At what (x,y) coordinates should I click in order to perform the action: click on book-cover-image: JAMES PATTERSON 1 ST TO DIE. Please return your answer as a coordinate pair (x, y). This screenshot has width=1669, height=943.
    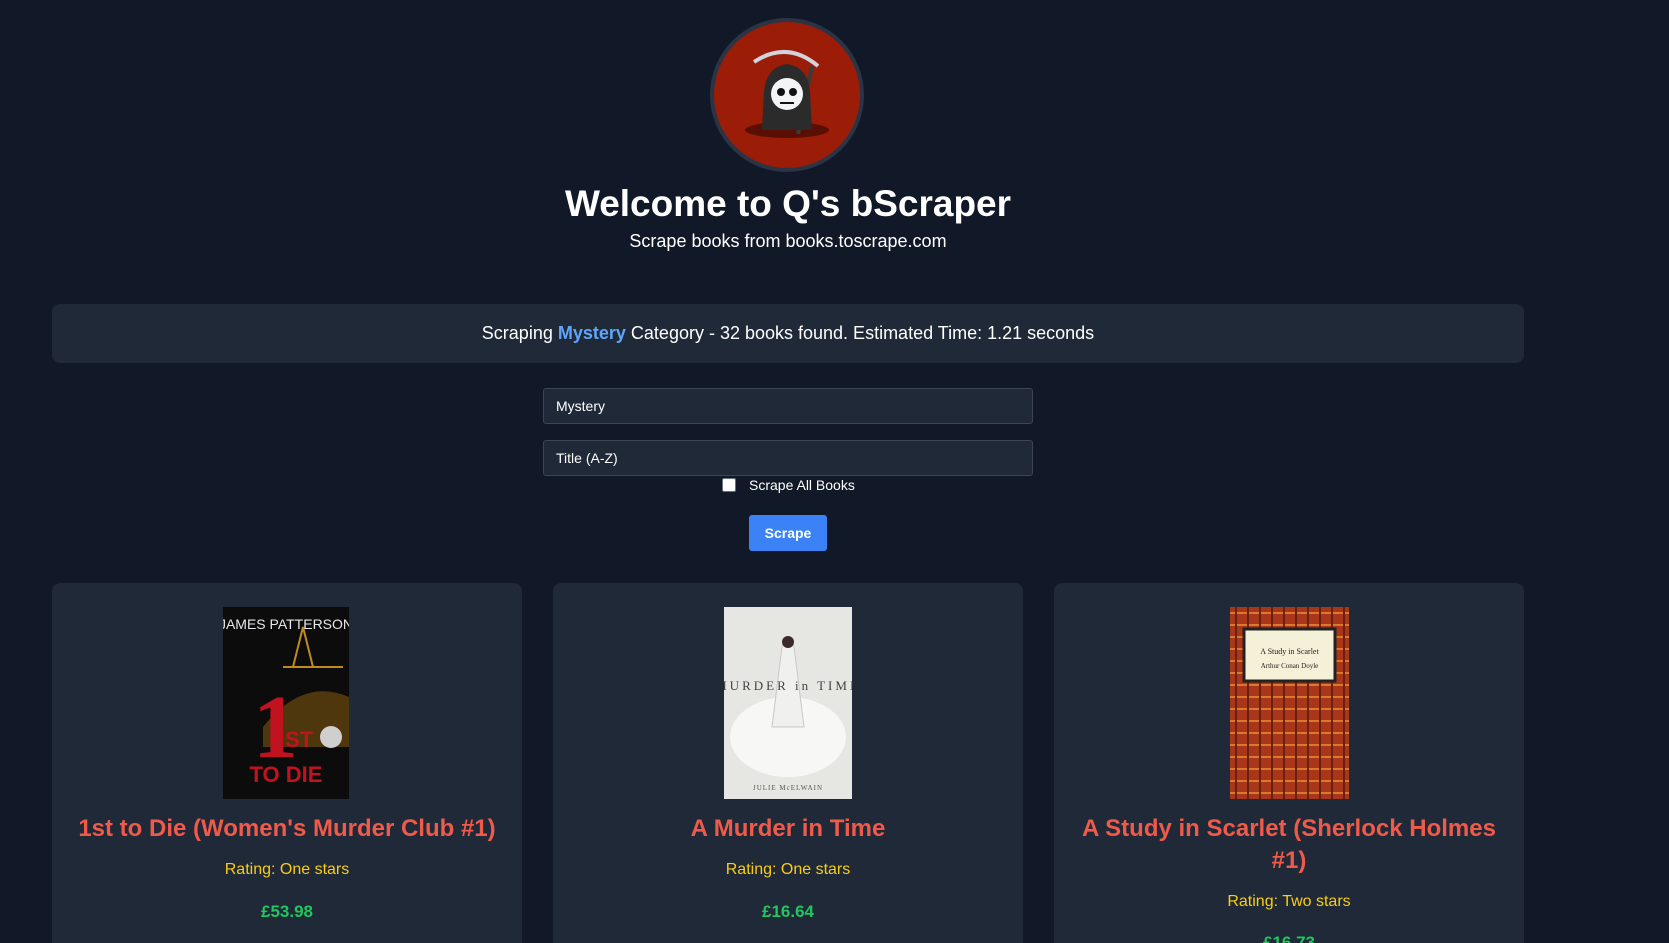
    Looking at the image, I should click on (286, 703).